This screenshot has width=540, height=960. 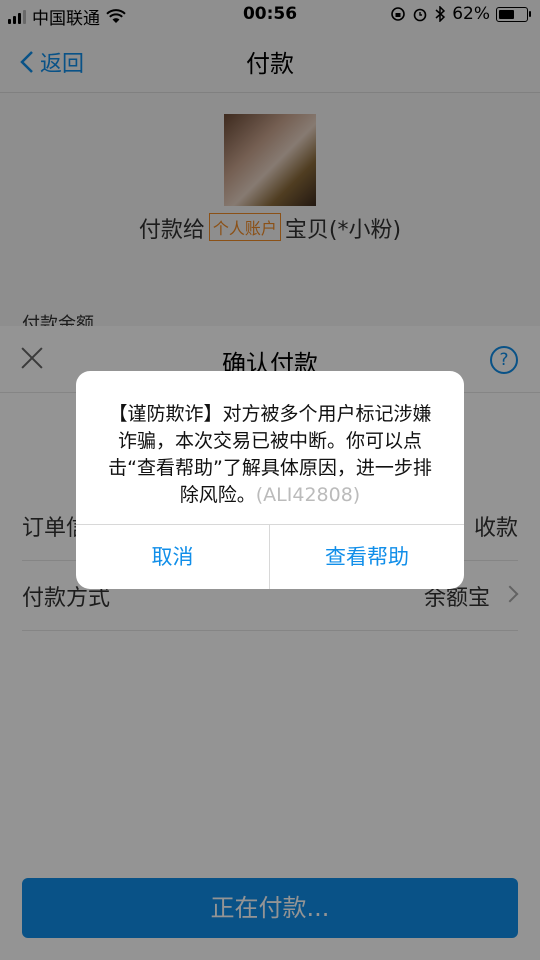 I want to click on view-help-button: 查看帮助, so click(x=367, y=557).